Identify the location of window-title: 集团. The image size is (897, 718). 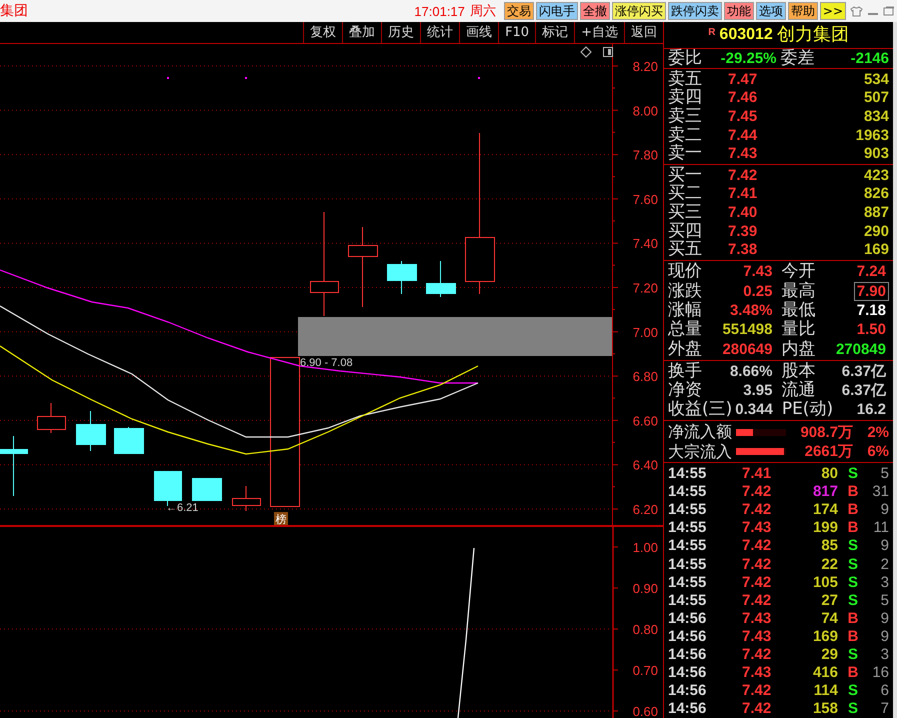
(14, 11).